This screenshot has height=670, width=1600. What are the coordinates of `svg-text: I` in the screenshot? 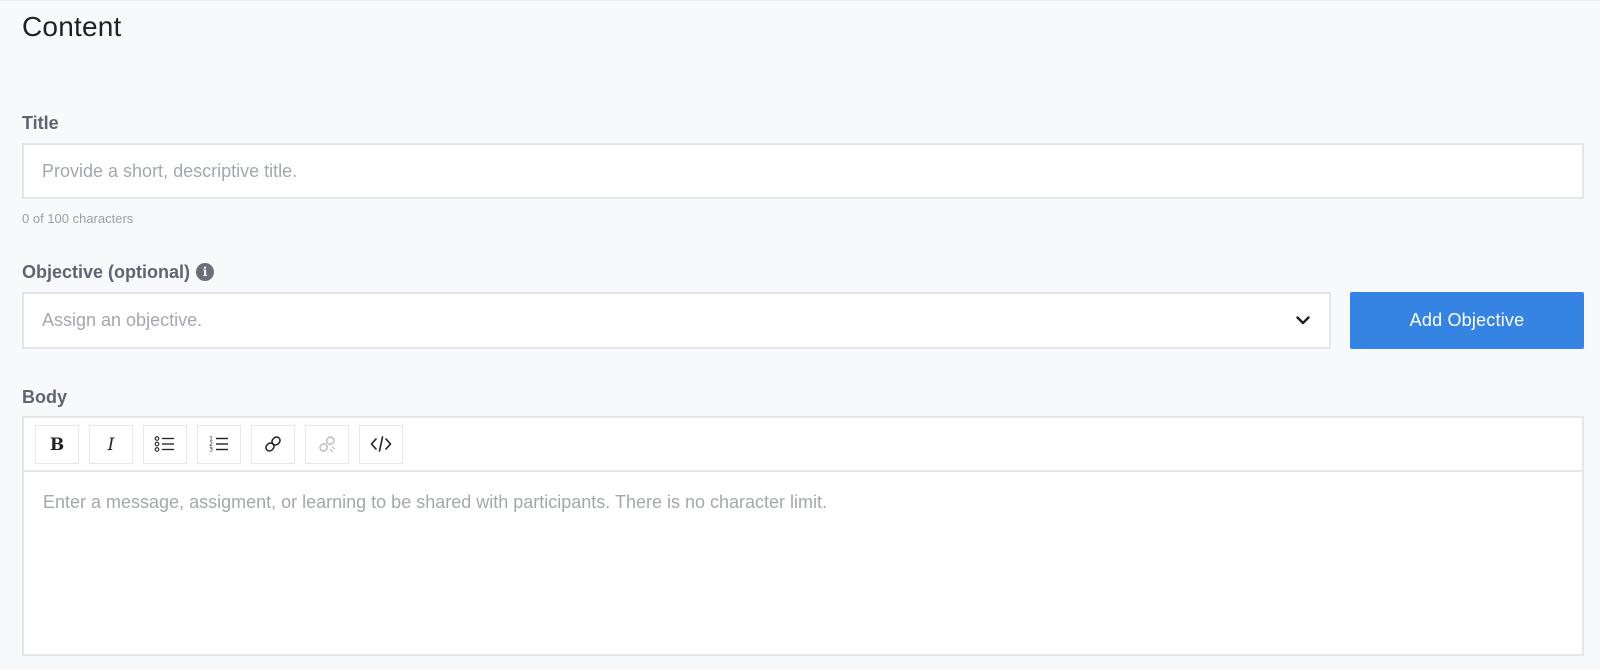 It's located at (111, 444).